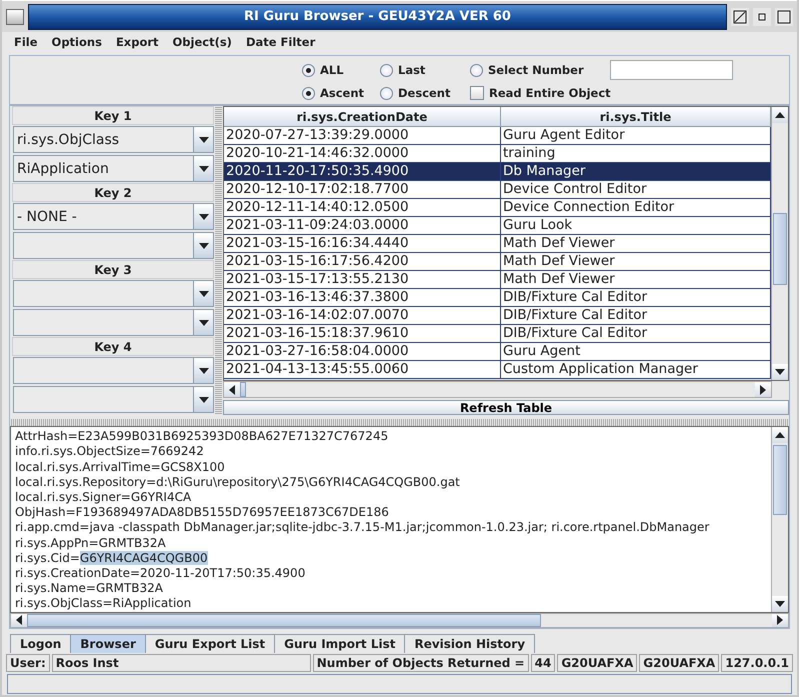 This screenshot has height=697, width=799. What do you see at coordinates (110, 452) in the screenshot?
I see `property-line: info.ri.sys.ObjectSize=7669242` at bounding box center [110, 452].